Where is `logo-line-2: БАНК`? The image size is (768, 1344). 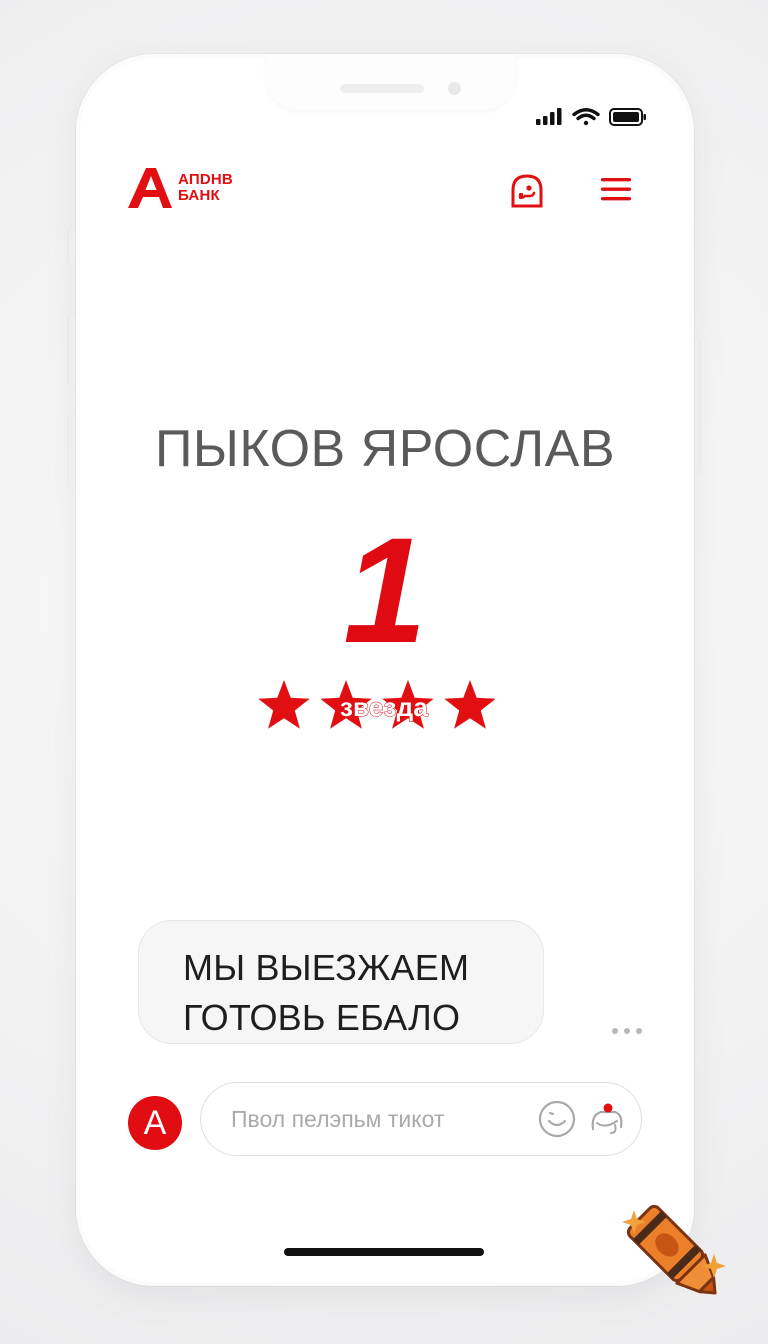 logo-line-2: БАНК is located at coordinates (199, 195).